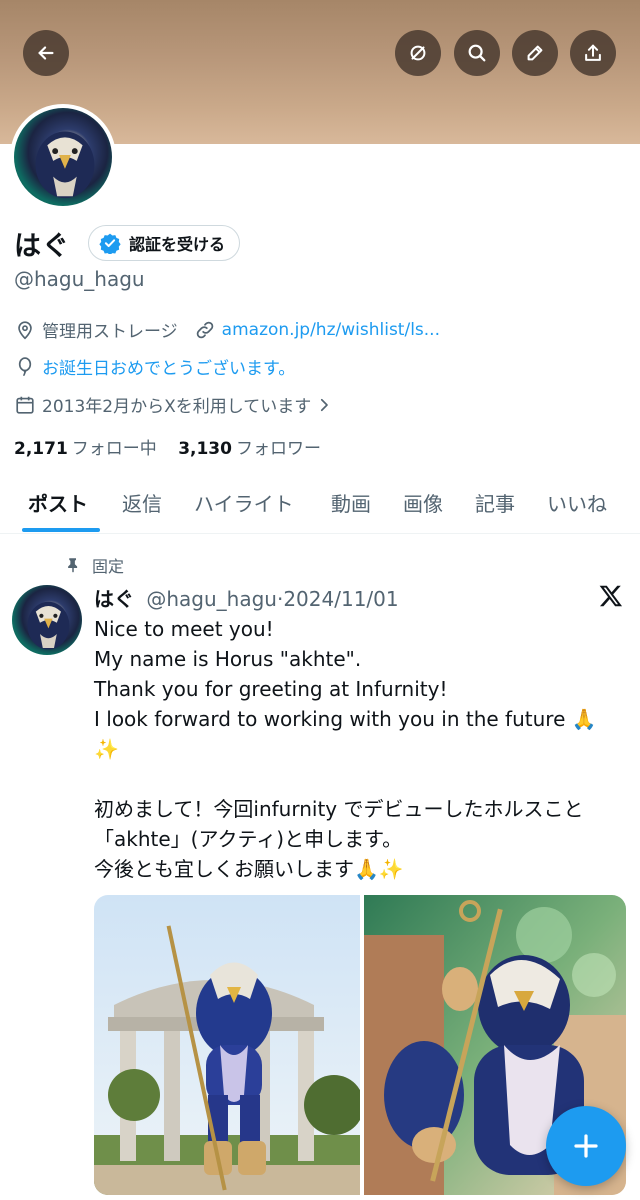 The width and height of the screenshot is (640, 1200). What do you see at coordinates (110, 243) in the screenshot?
I see `verified-badge-icon` at bounding box center [110, 243].